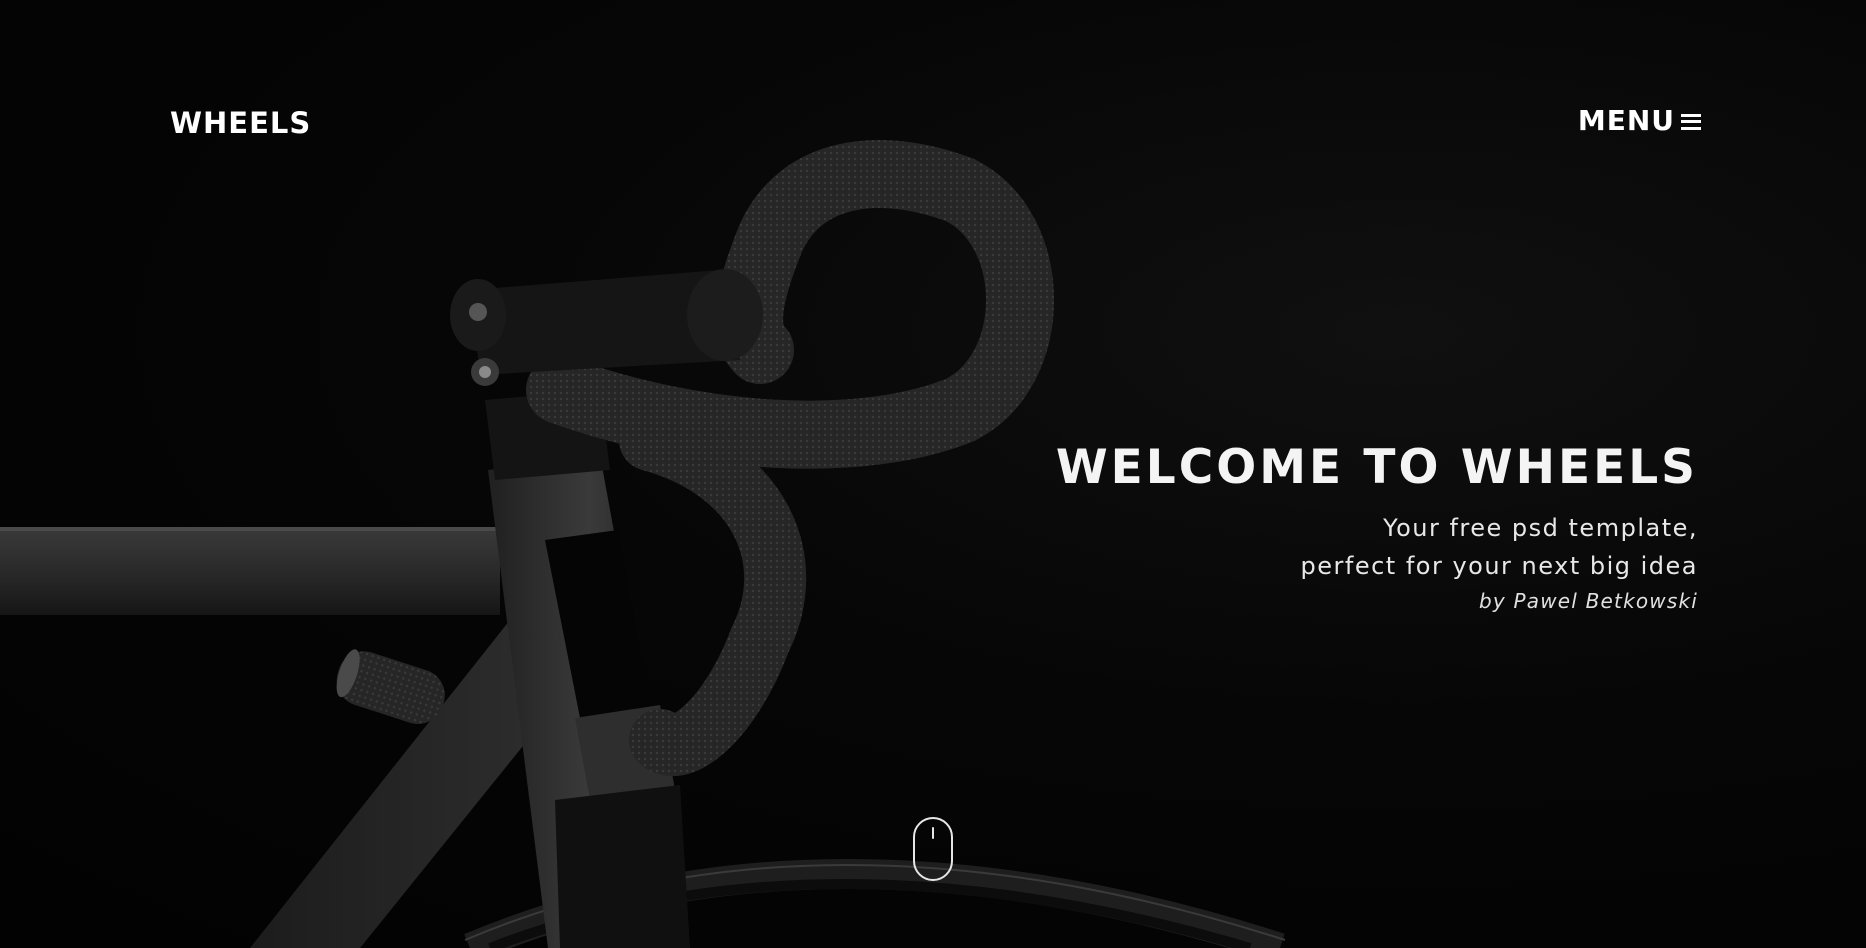 The height and width of the screenshot is (948, 1866). What do you see at coordinates (240, 123) in the screenshot?
I see `site-logo: WHEELS` at bounding box center [240, 123].